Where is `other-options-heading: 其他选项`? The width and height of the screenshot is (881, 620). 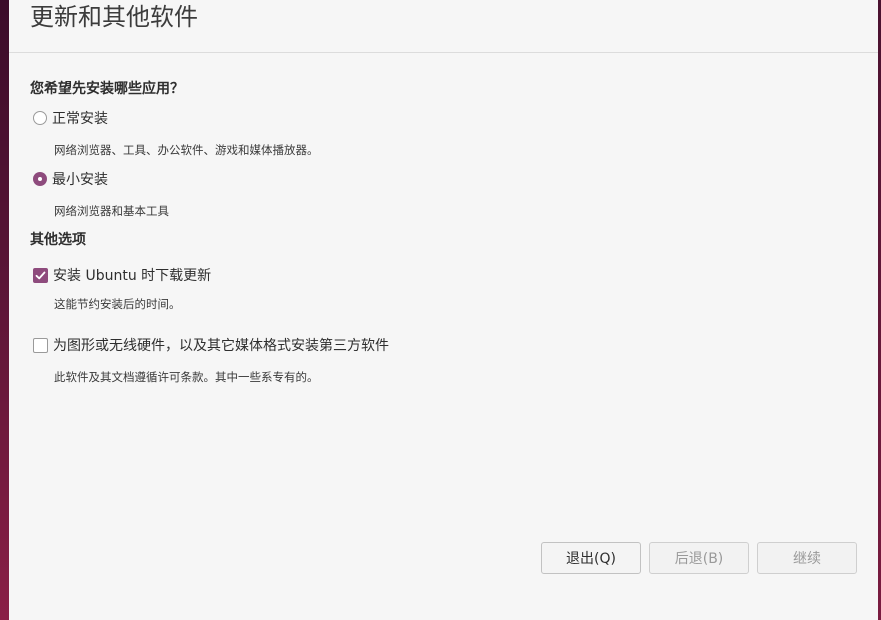
other-options-heading: 其他选项 is located at coordinates (58, 240).